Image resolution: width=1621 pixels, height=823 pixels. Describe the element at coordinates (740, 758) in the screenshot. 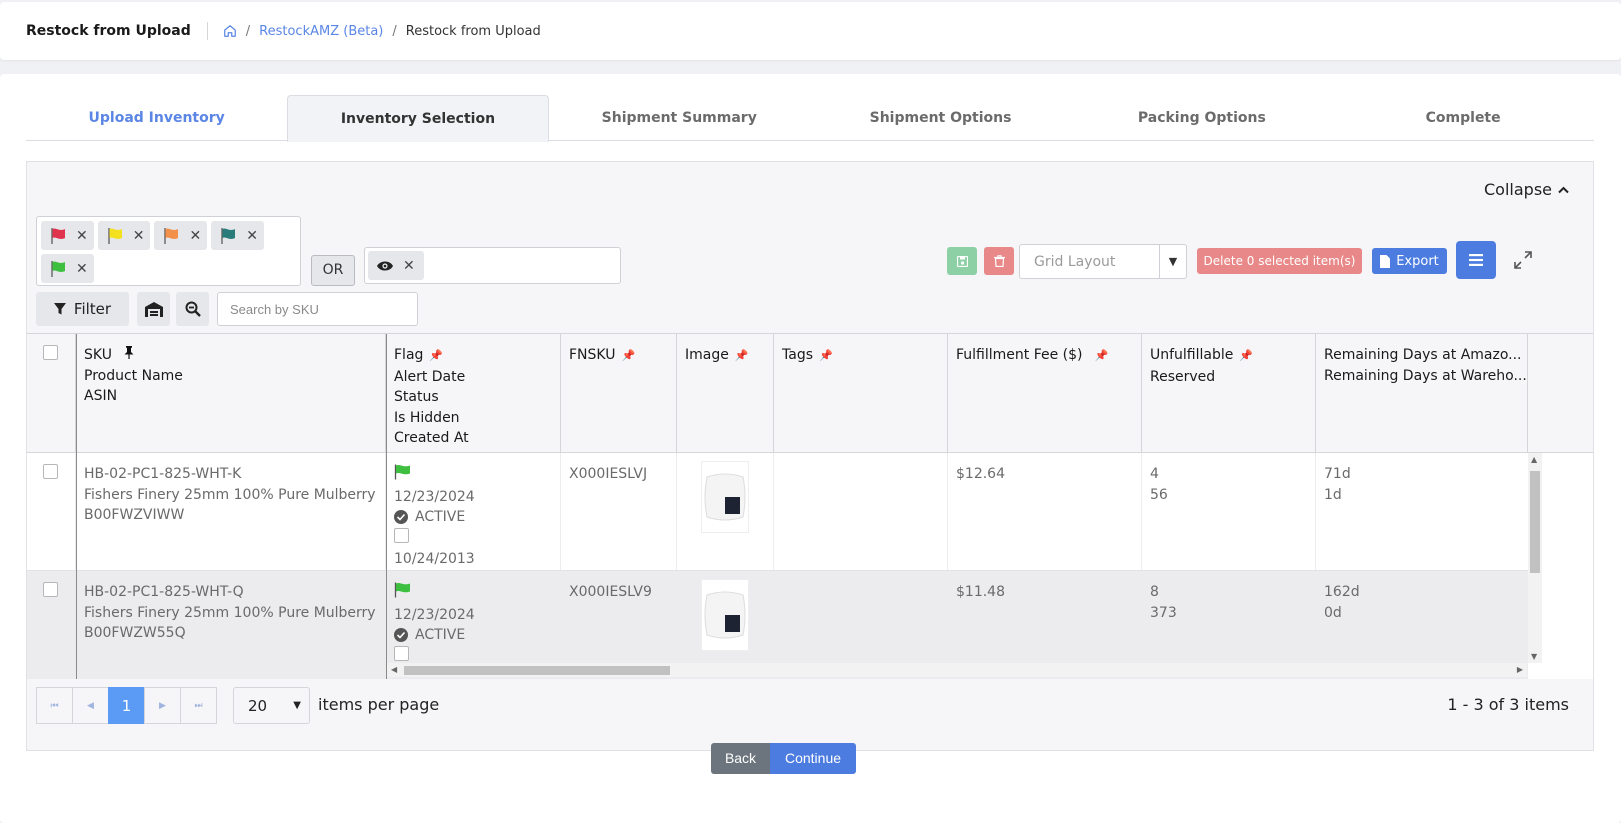

I see `back-button: Back` at that location.